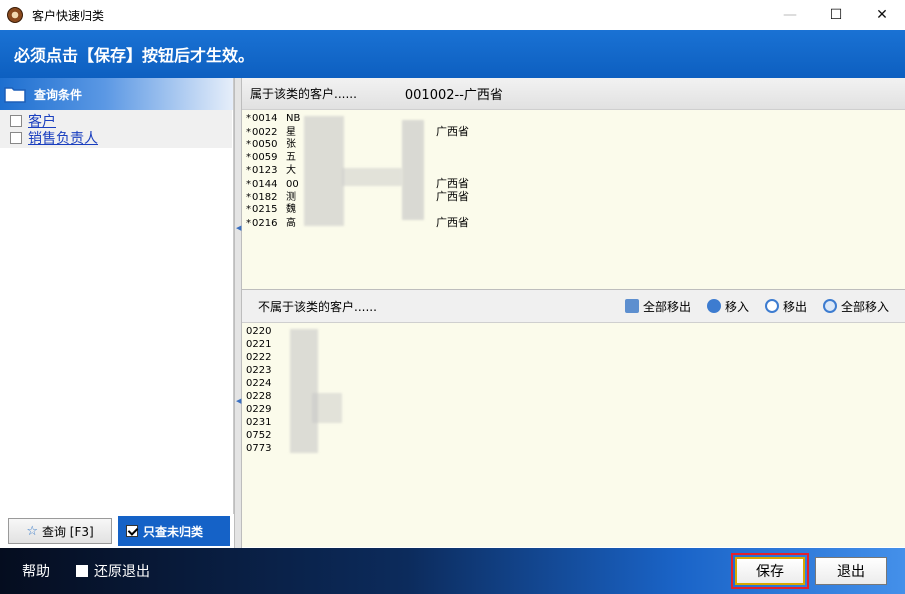 Image resolution: width=905 pixels, height=594 pixels. Describe the element at coordinates (32, 531) in the screenshot. I see `star-icon: ☆` at that location.